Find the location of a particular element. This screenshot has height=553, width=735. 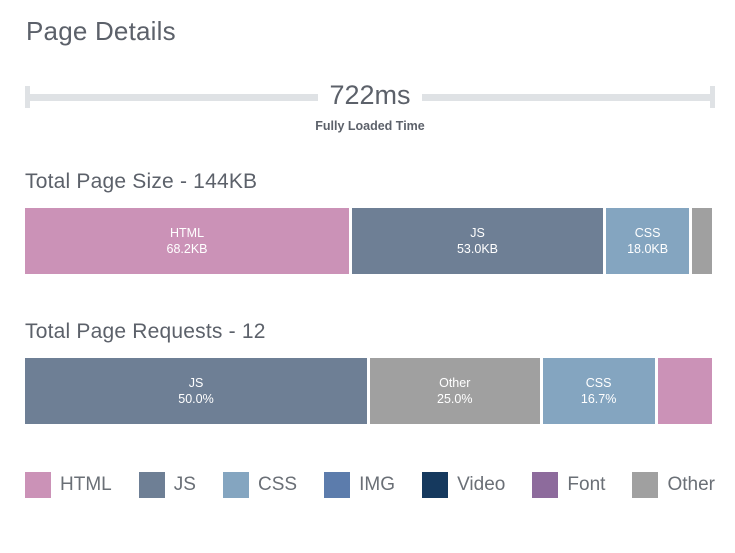

legend-item-video: Video is located at coordinates (463, 485).